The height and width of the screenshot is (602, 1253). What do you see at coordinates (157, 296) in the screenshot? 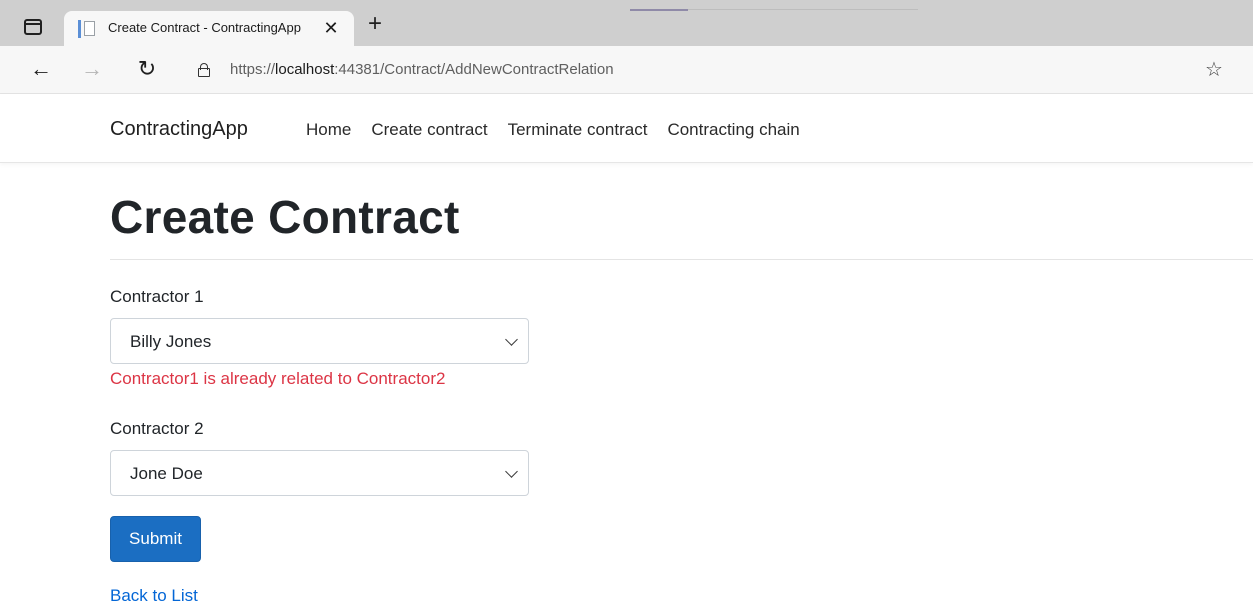
I see `contractor1-label: Contractor 1` at bounding box center [157, 296].